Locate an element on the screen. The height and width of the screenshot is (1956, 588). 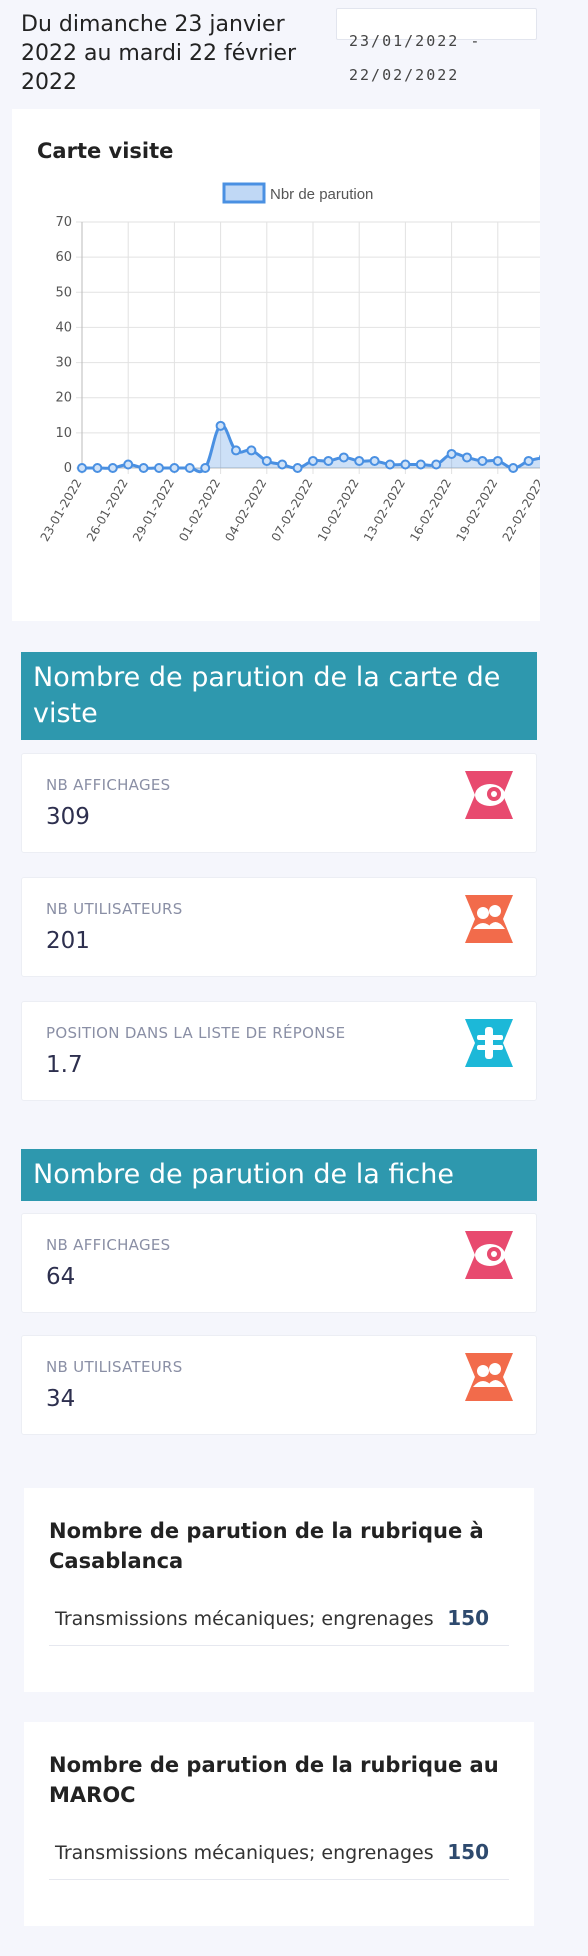
stat-value: 1.7 is located at coordinates (64, 1065).